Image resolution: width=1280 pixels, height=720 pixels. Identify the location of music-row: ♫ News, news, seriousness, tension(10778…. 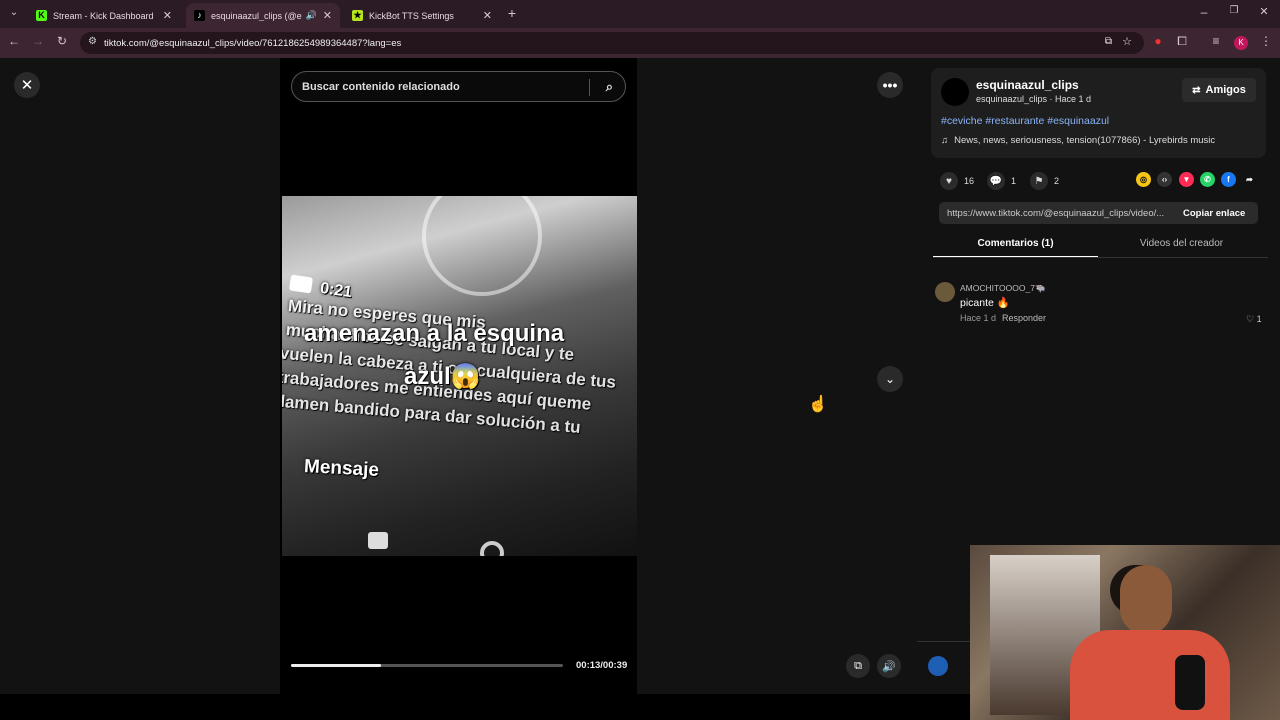
(1078, 140).